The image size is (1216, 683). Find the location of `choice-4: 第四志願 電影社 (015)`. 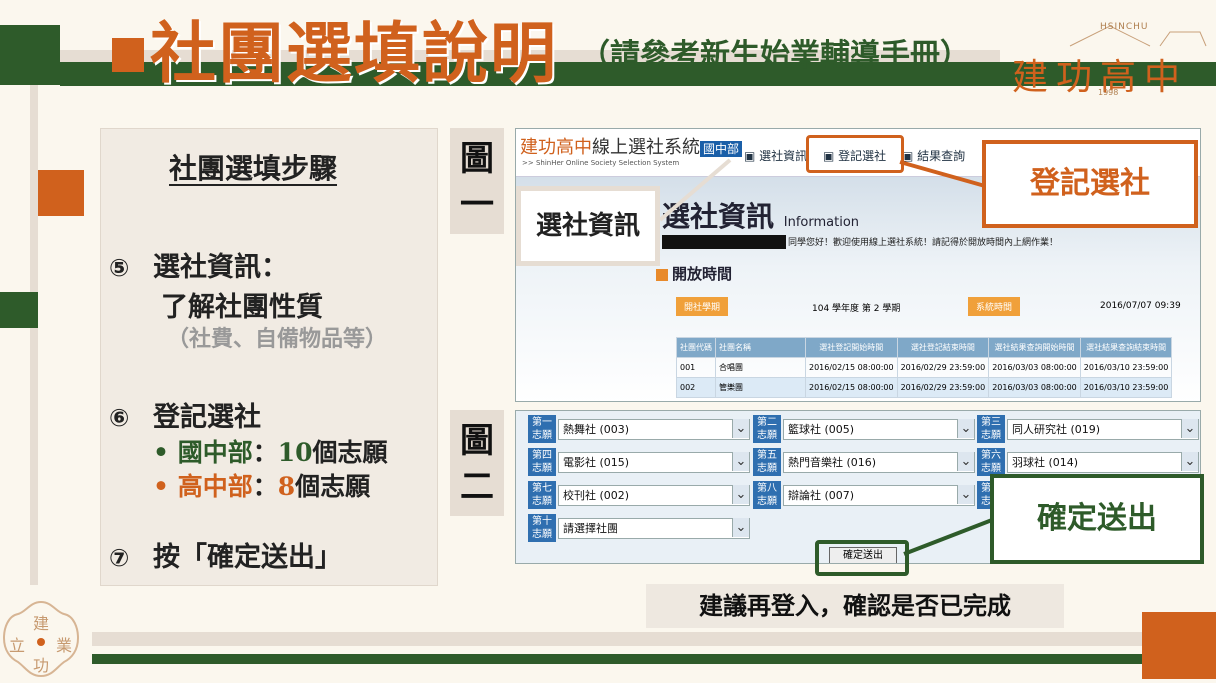

choice-4: 第四志願 電影社 (015) is located at coordinates (640, 462).